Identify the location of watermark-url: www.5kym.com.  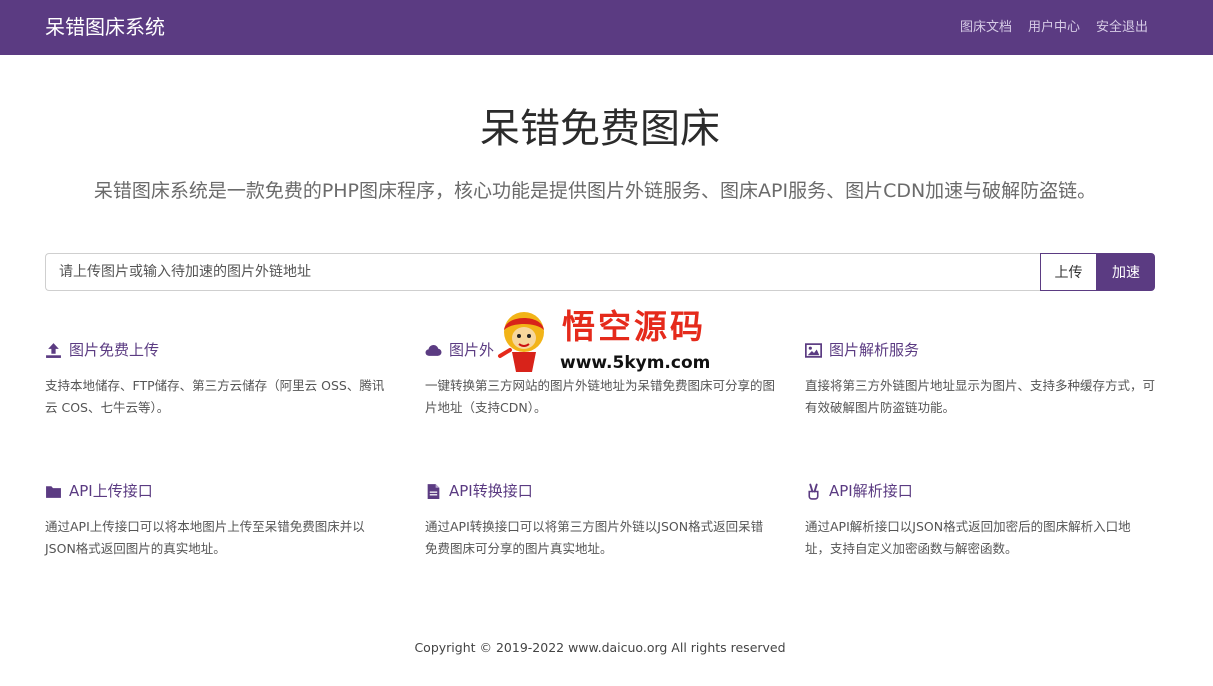
(635, 363).